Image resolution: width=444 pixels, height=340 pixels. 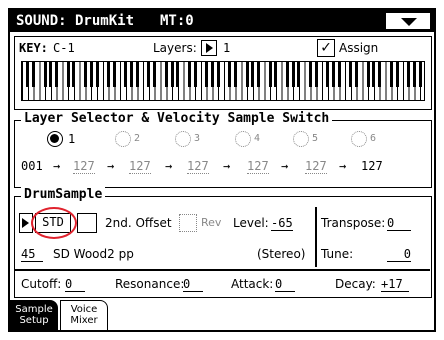 What do you see at coordinates (399, 223) in the screenshot?
I see `transpose-value: 0` at bounding box center [399, 223].